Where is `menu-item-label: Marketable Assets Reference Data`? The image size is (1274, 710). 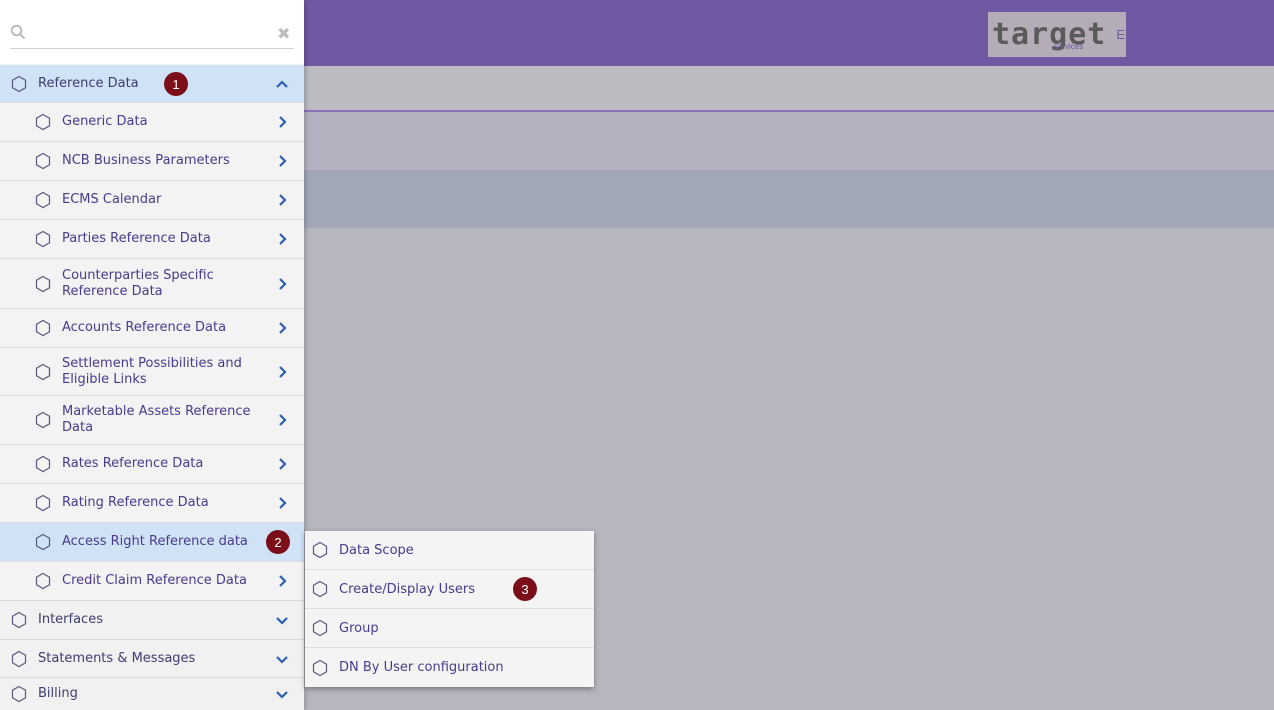
menu-item-label: Marketable Assets Reference Data is located at coordinates (156, 419).